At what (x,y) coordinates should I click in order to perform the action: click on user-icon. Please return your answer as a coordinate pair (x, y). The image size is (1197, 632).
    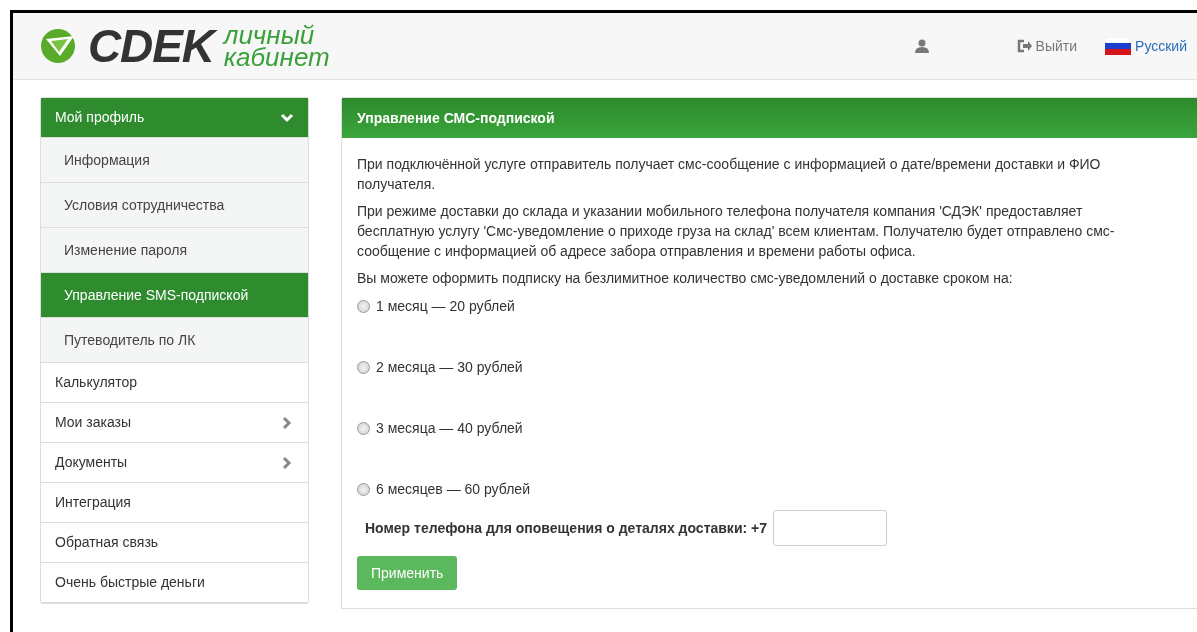
    Looking at the image, I should click on (921, 46).